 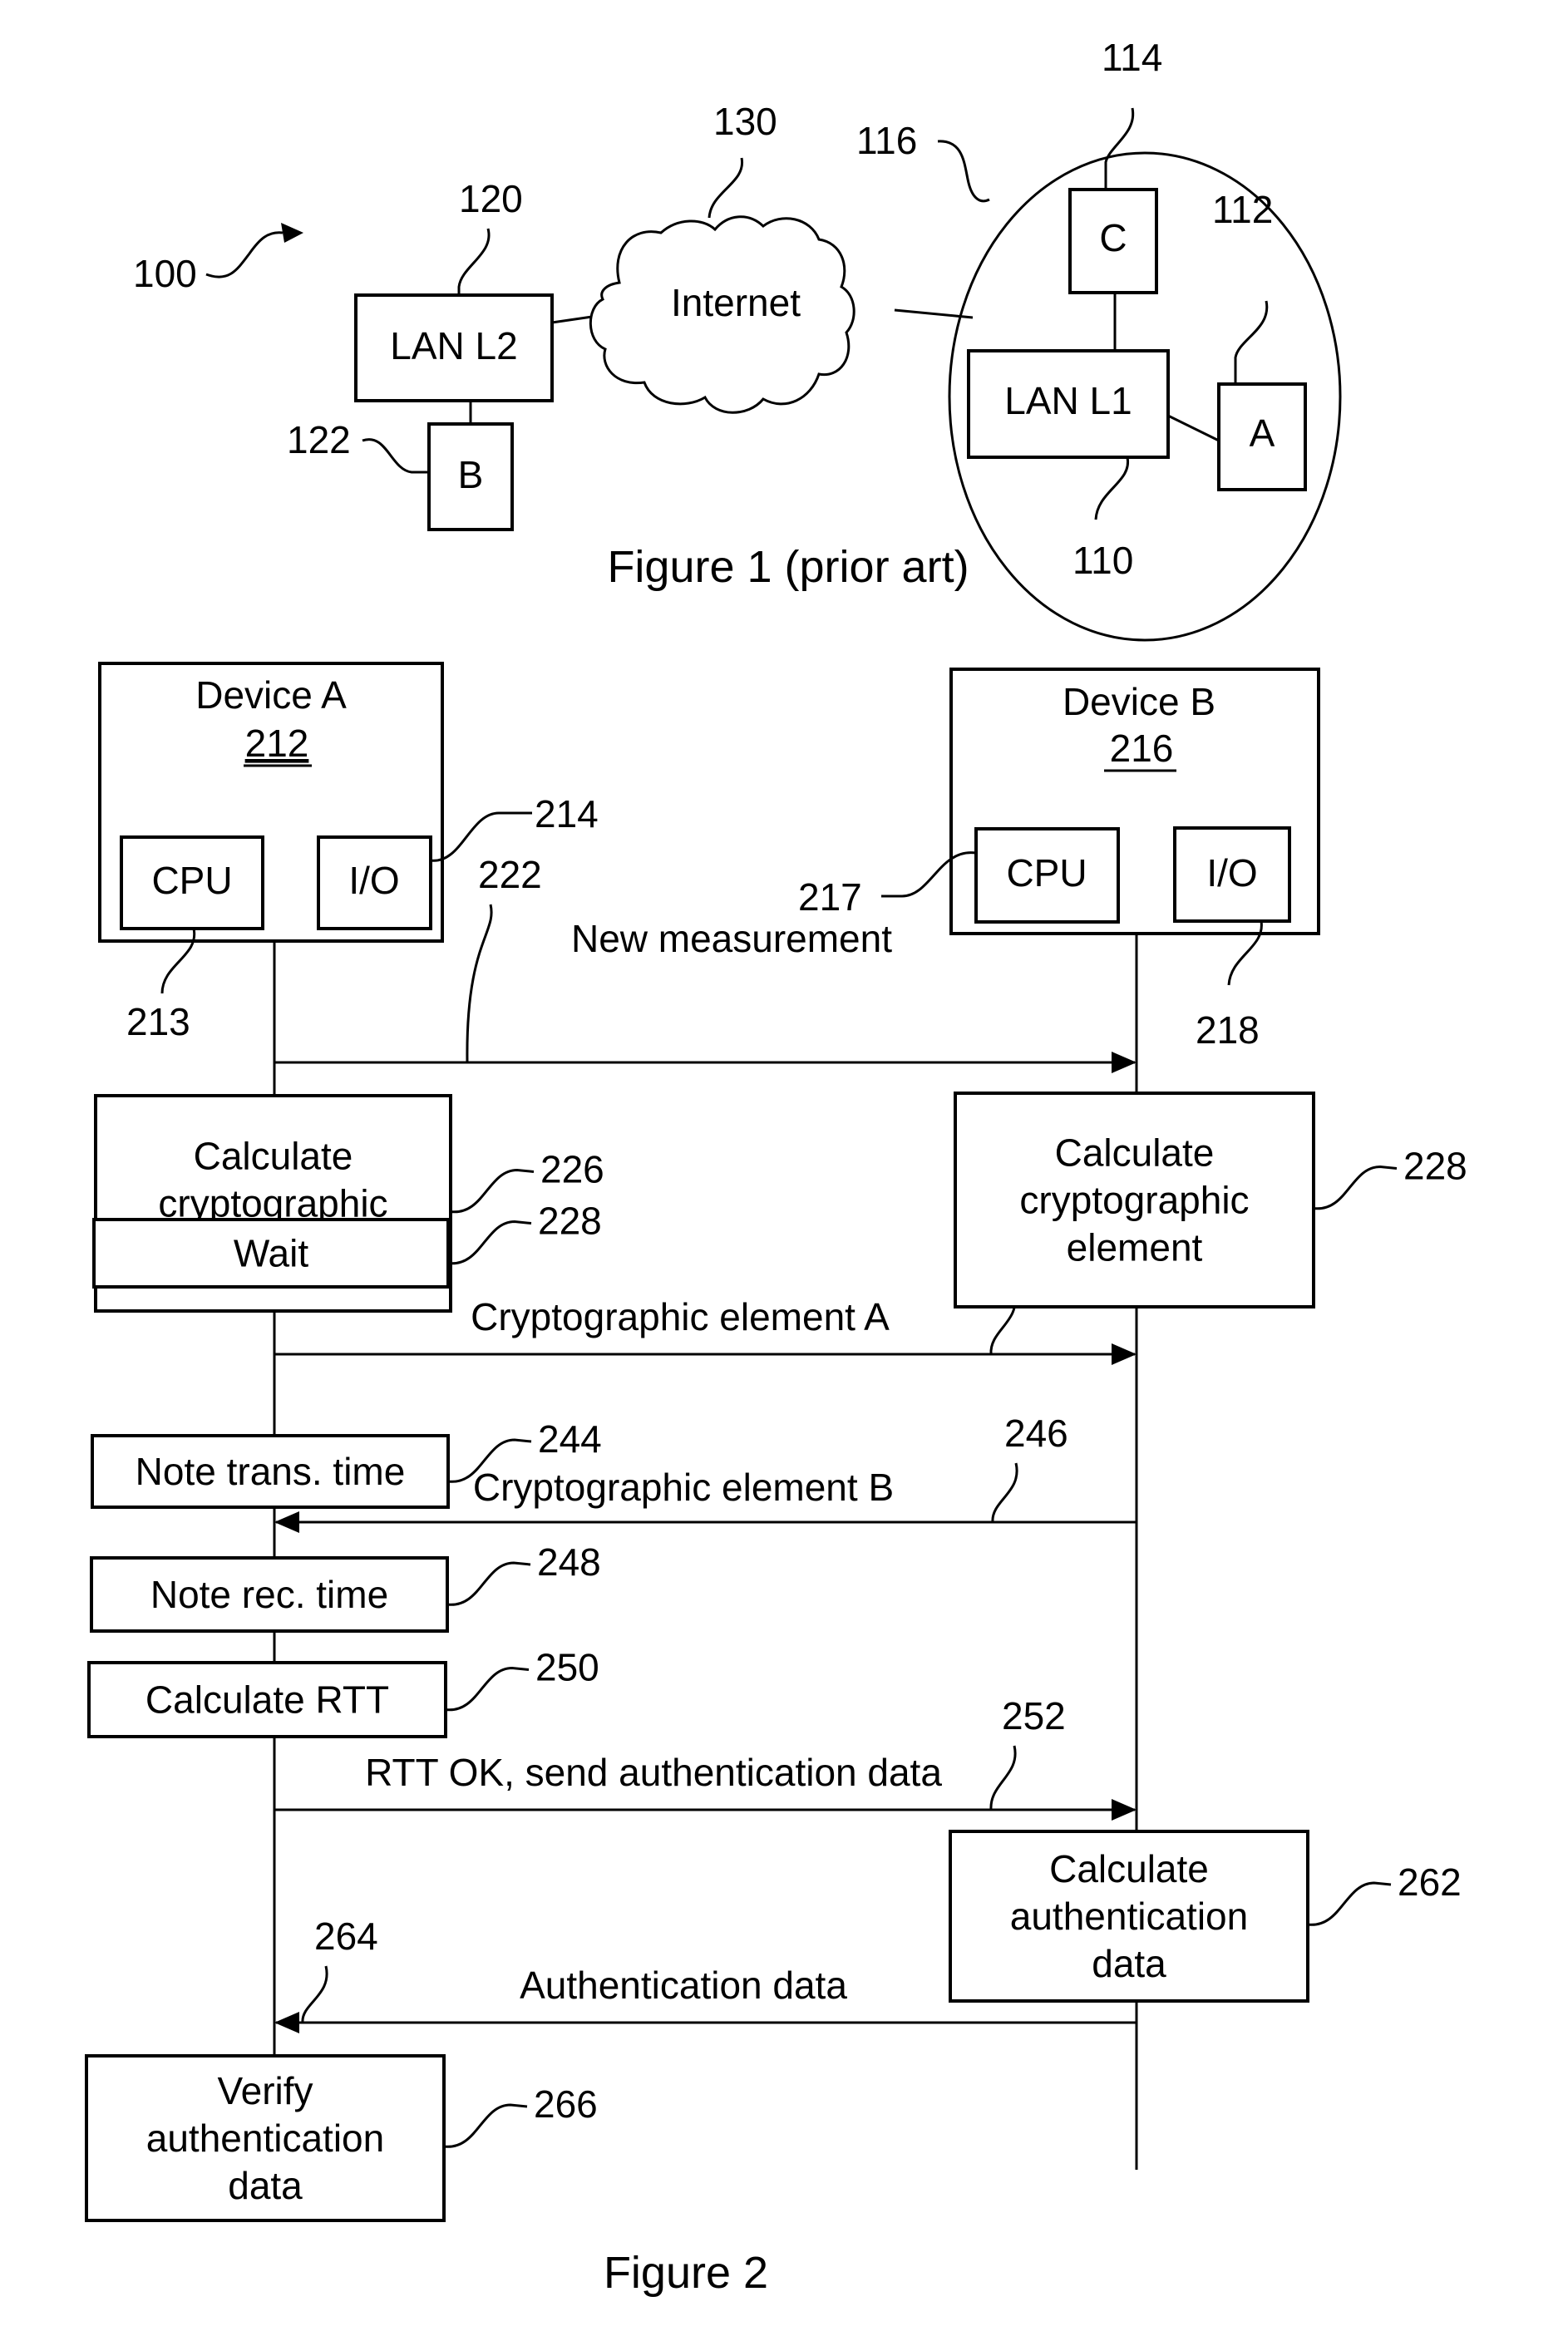 I want to click on link-l2-internet, so click(x=572, y=319).